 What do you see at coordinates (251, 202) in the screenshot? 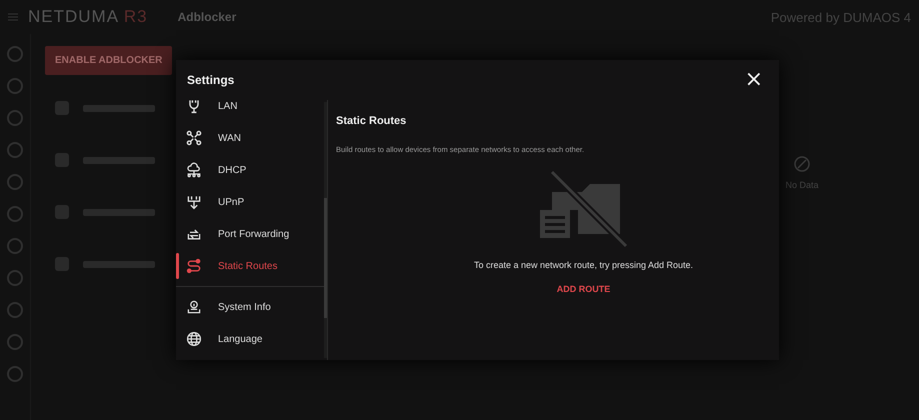
I see `settings-nav-item: UPnP` at bounding box center [251, 202].